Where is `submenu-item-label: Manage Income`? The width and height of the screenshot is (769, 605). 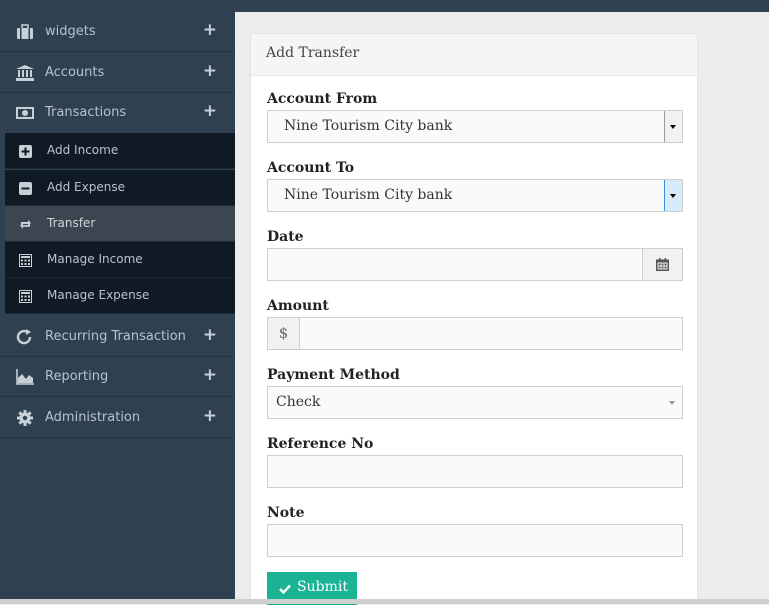 submenu-item-label: Manage Income is located at coordinates (95, 259).